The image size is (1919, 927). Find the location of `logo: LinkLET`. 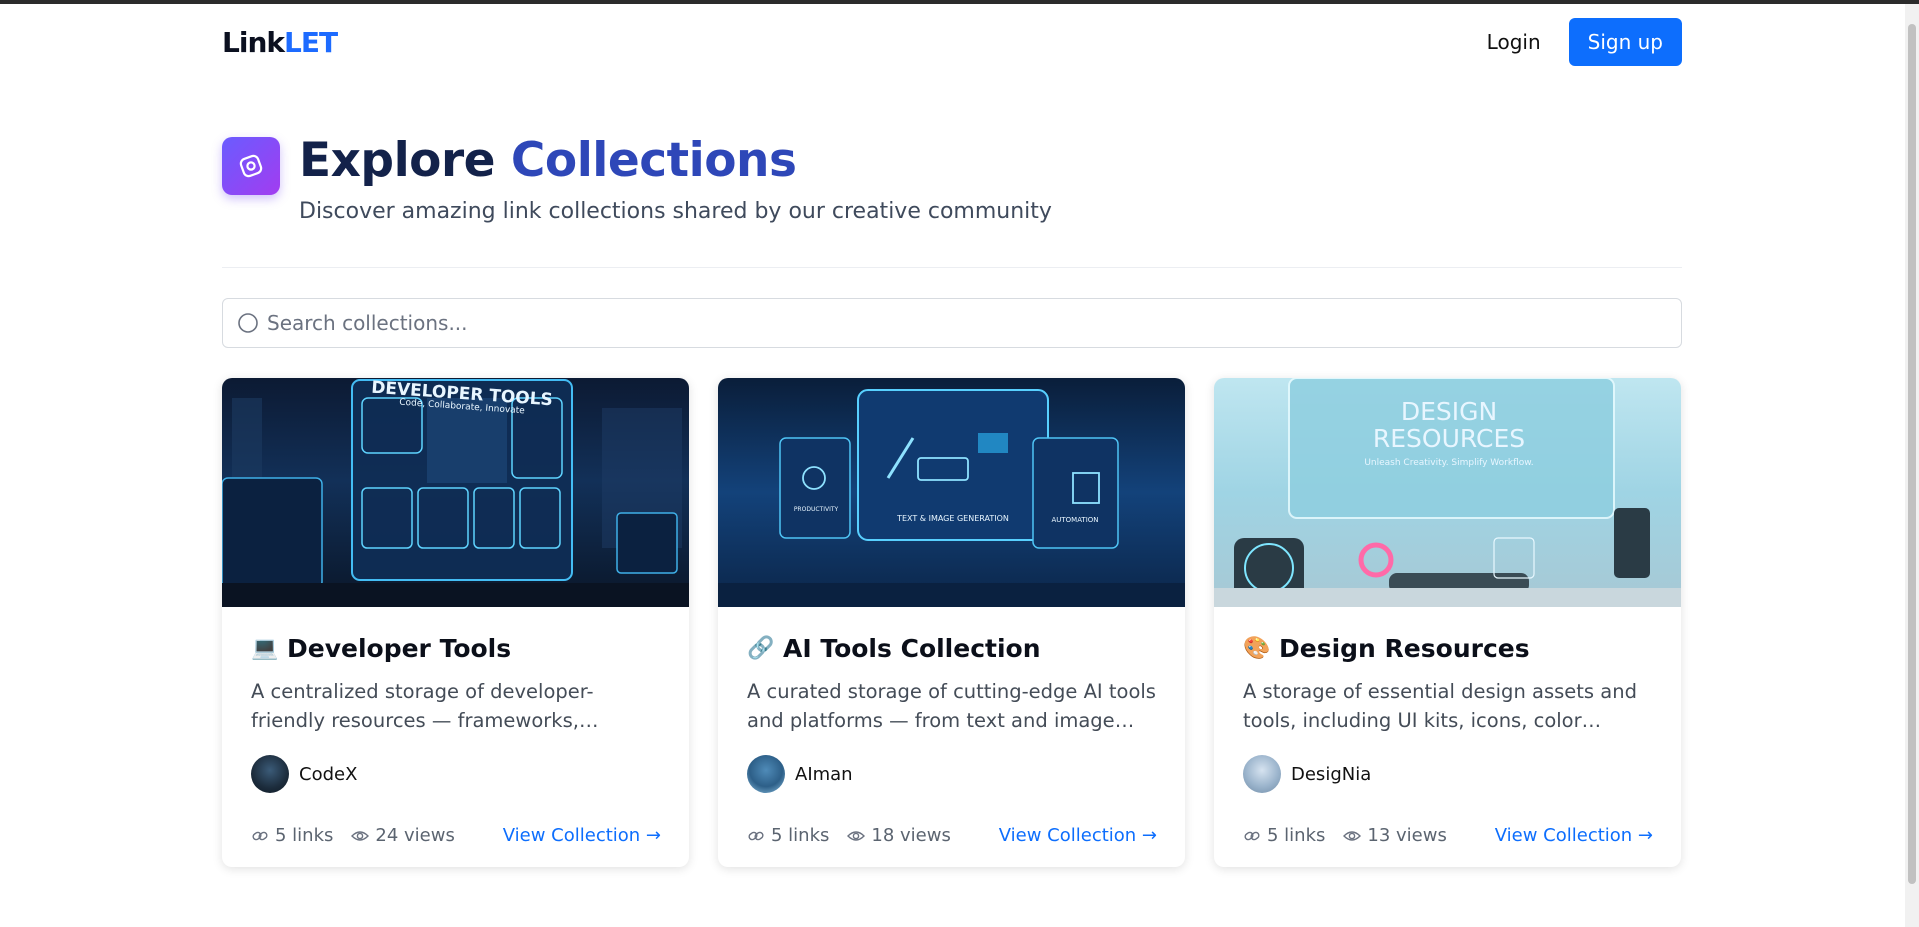

logo: LinkLET is located at coordinates (280, 42).